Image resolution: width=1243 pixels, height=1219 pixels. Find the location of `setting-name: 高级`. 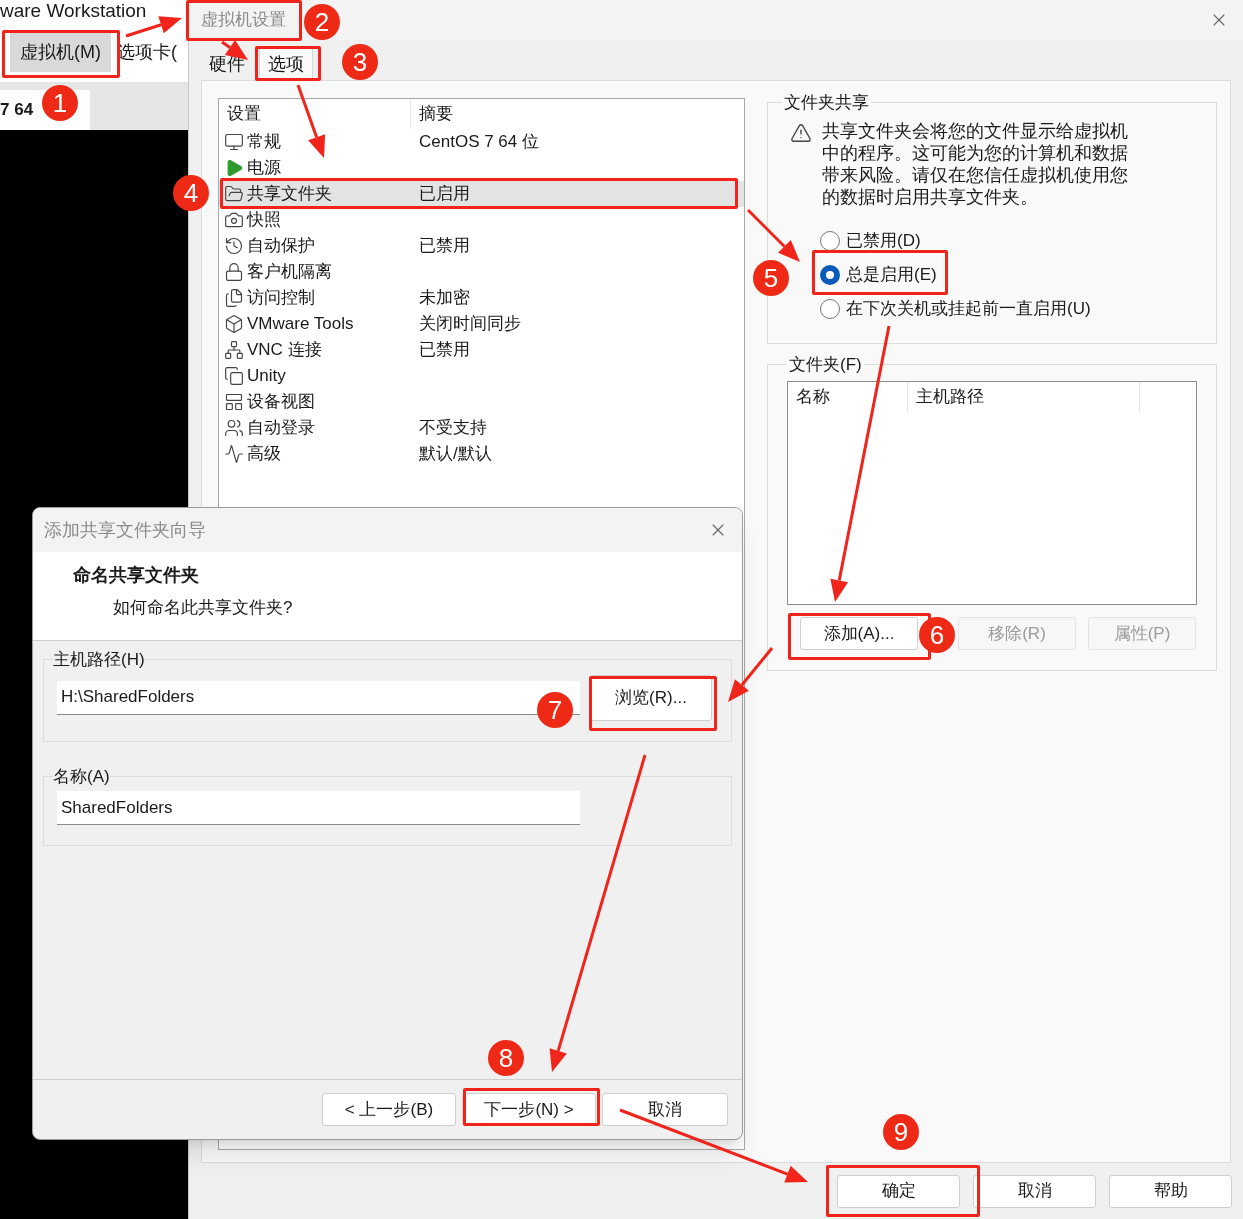

setting-name: 高级 is located at coordinates (264, 454).